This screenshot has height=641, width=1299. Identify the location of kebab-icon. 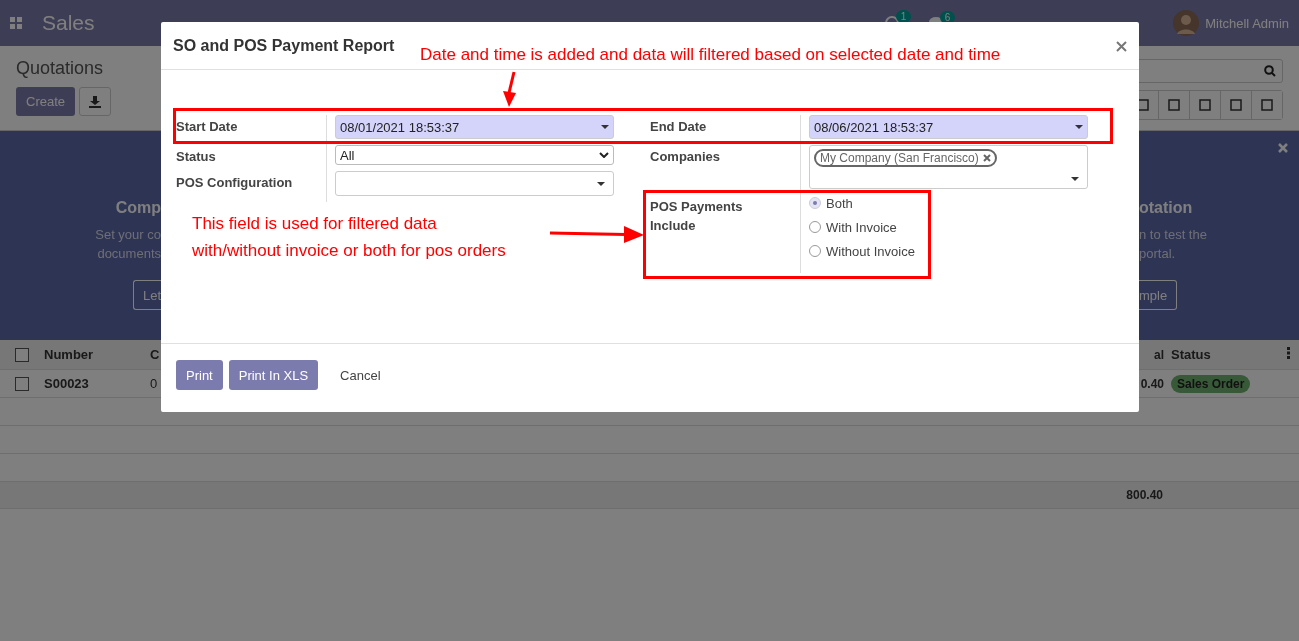
(1288, 353).